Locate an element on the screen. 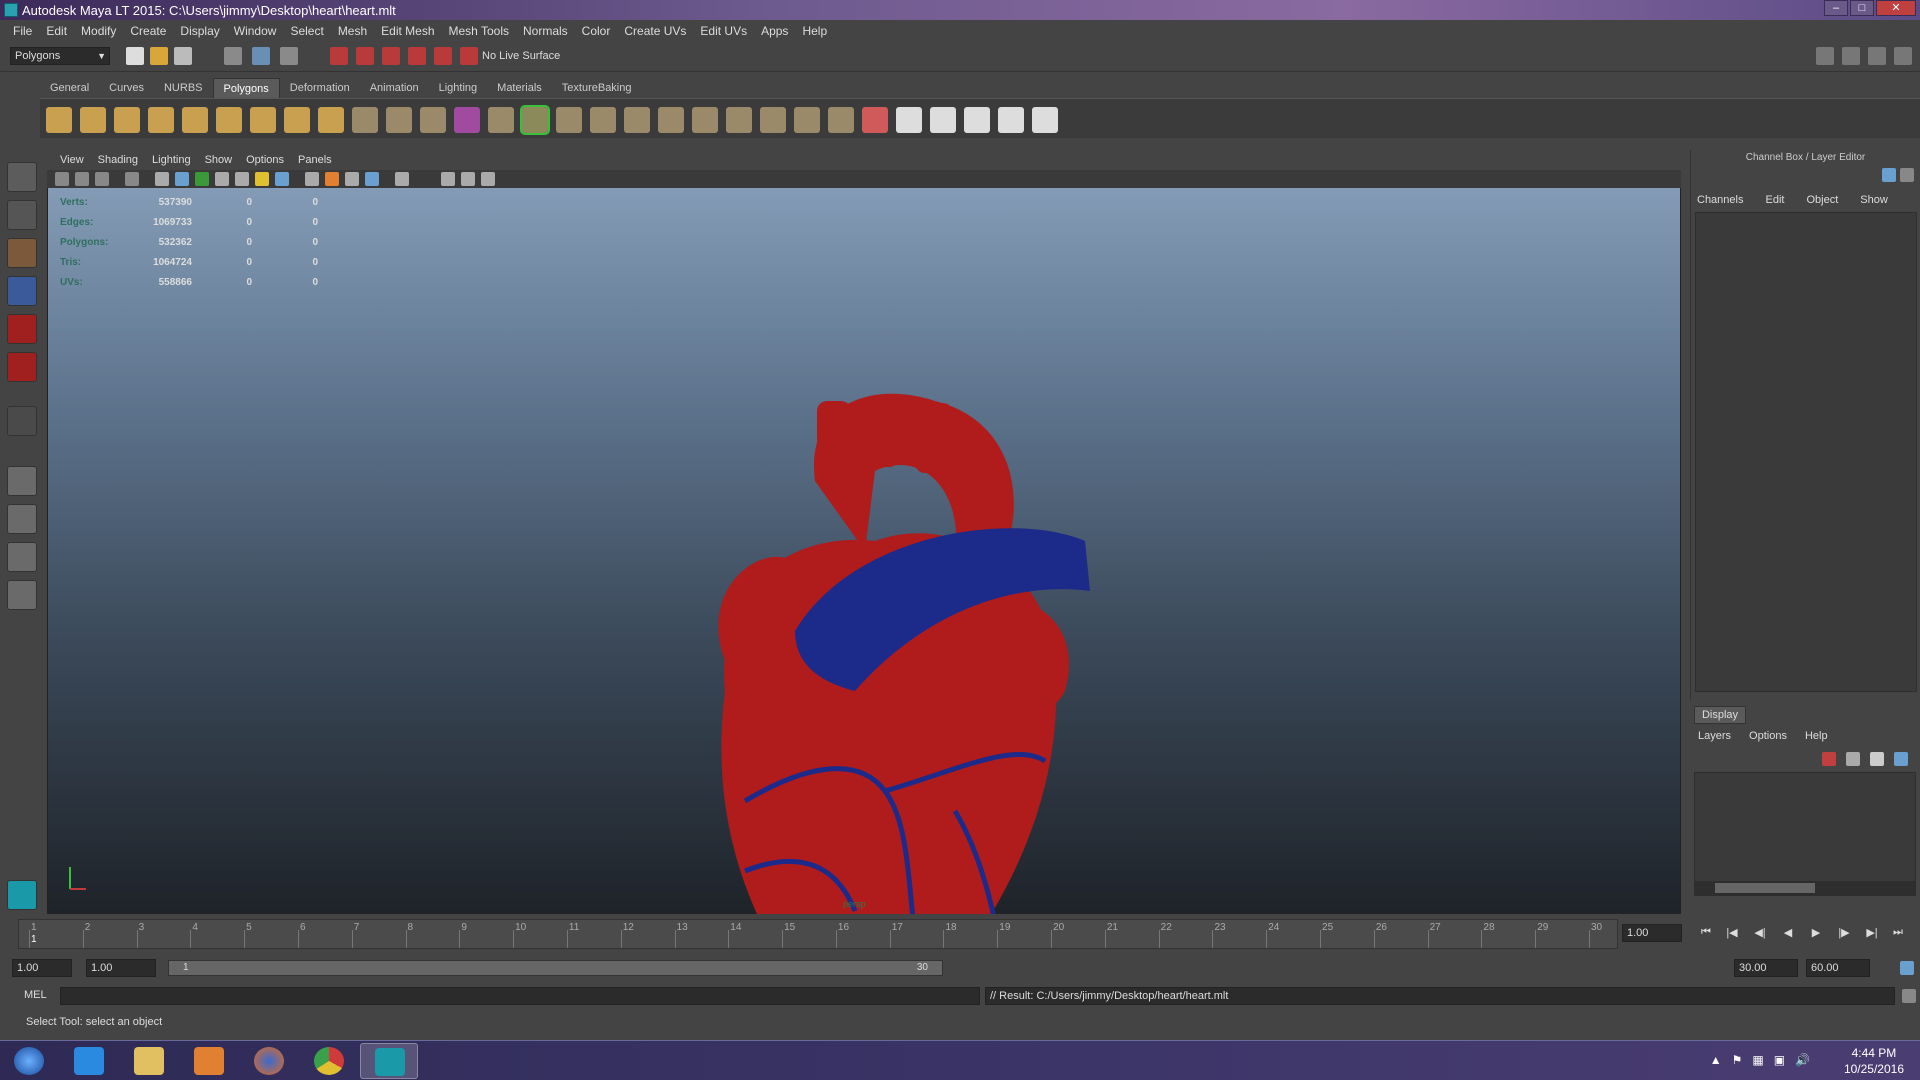  select-tool-icon is located at coordinates (22, 177).